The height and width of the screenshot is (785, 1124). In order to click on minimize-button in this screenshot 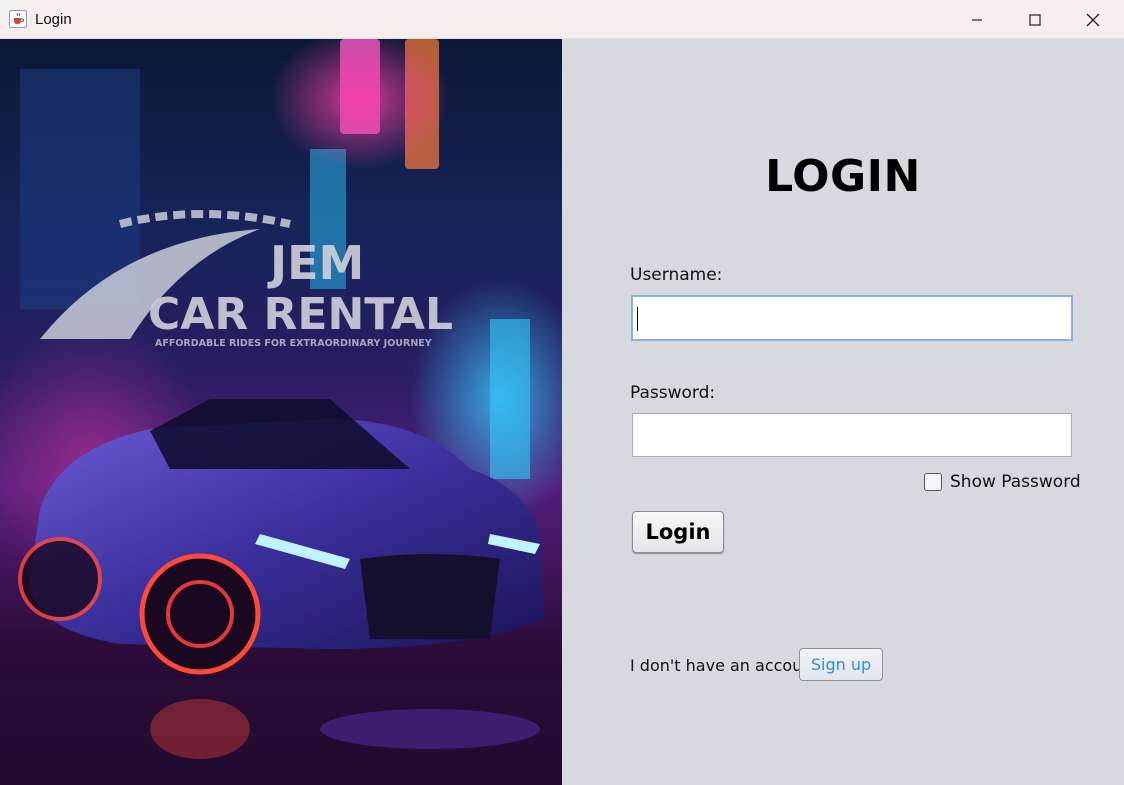, I will do `click(977, 19)`.